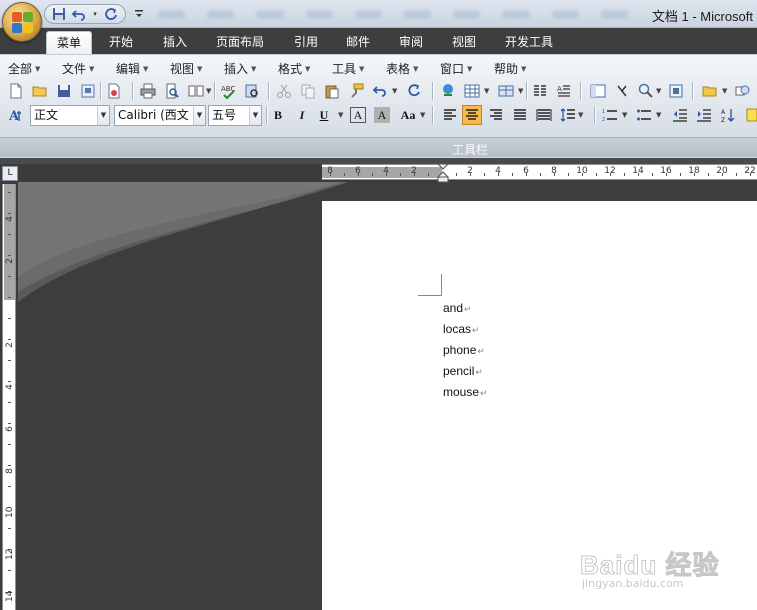 The width and height of the screenshot is (757, 610). Describe the element at coordinates (95, 14) in the screenshot. I see `undo-dropdown-icon: ▾` at that location.